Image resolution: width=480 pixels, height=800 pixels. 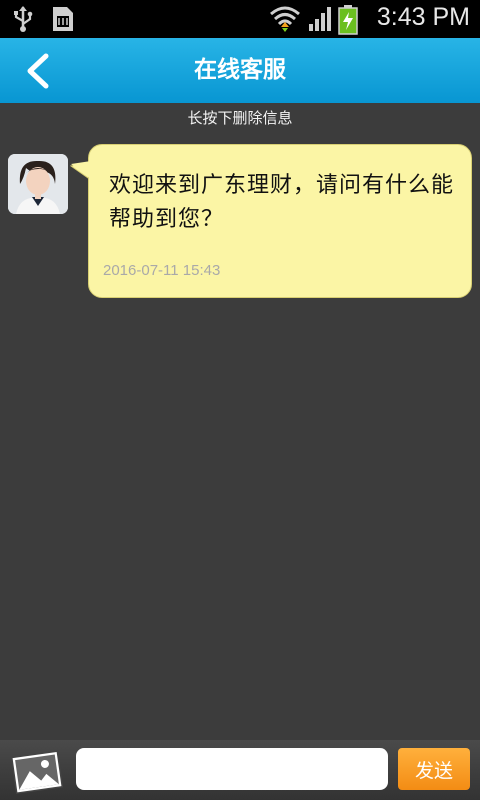 What do you see at coordinates (348, 22) in the screenshot?
I see `battery-charging-icon` at bounding box center [348, 22].